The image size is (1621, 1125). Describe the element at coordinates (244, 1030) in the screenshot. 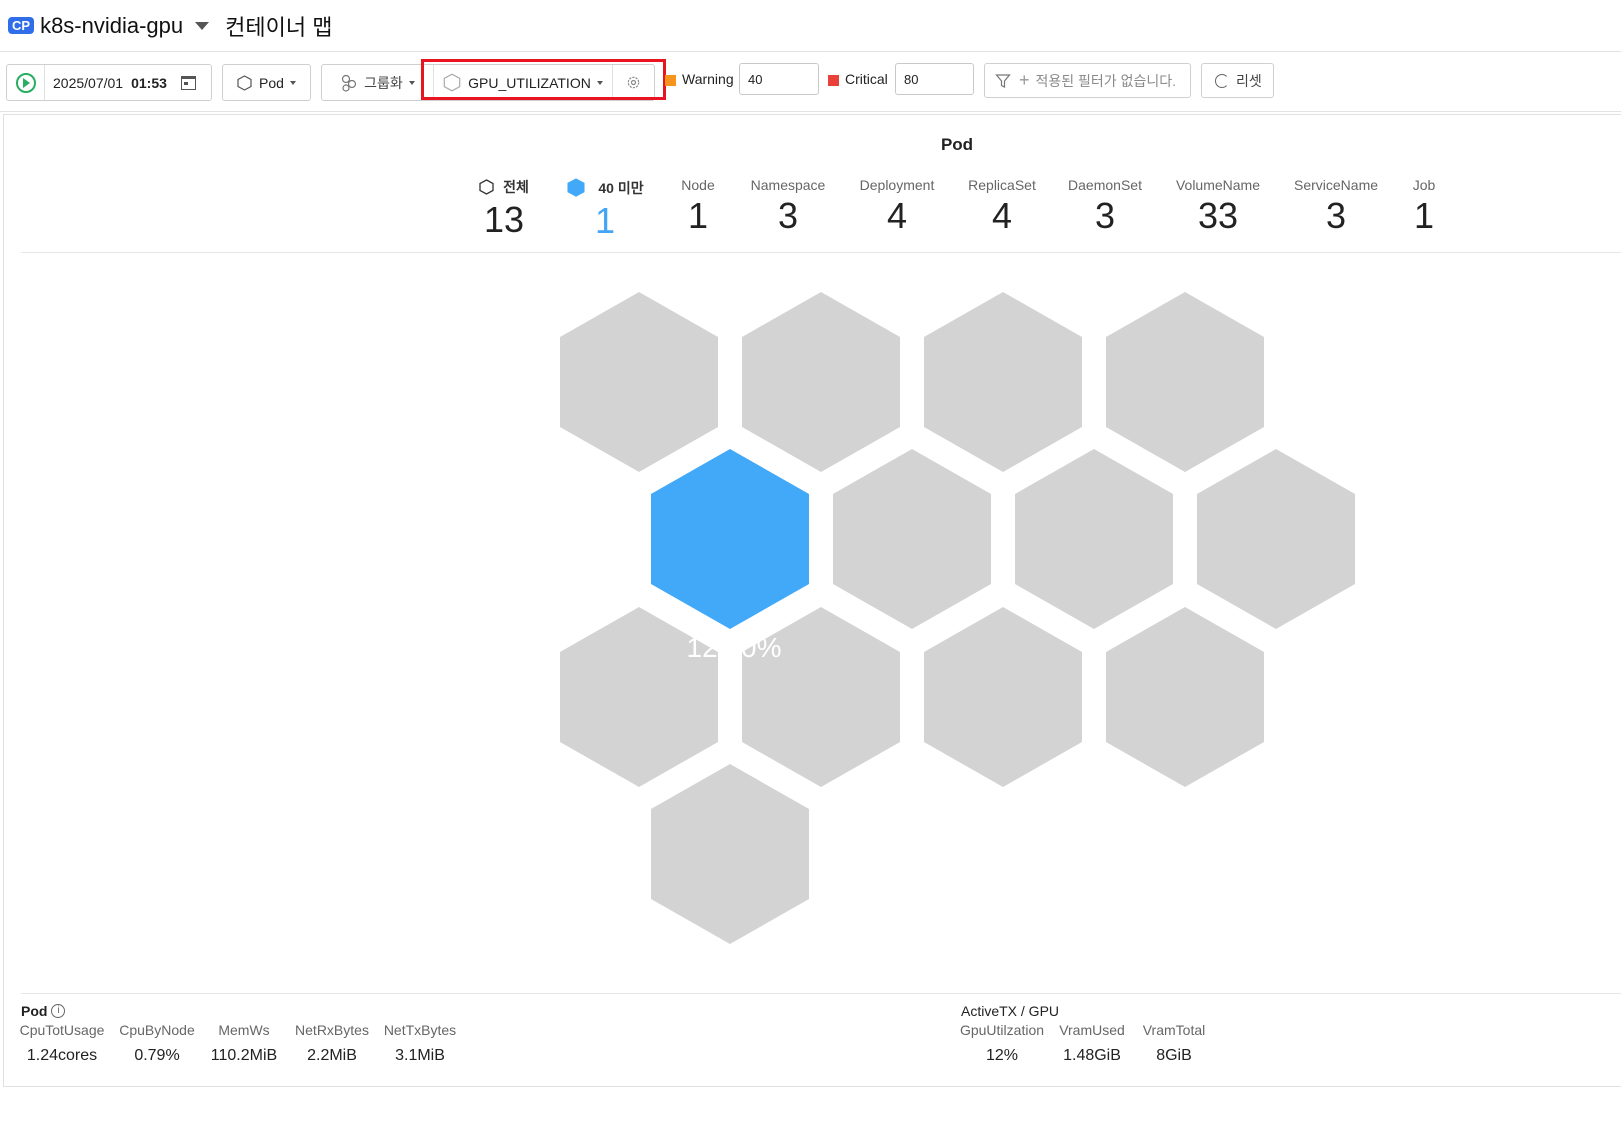

I see `metric-label: MemWs` at that location.